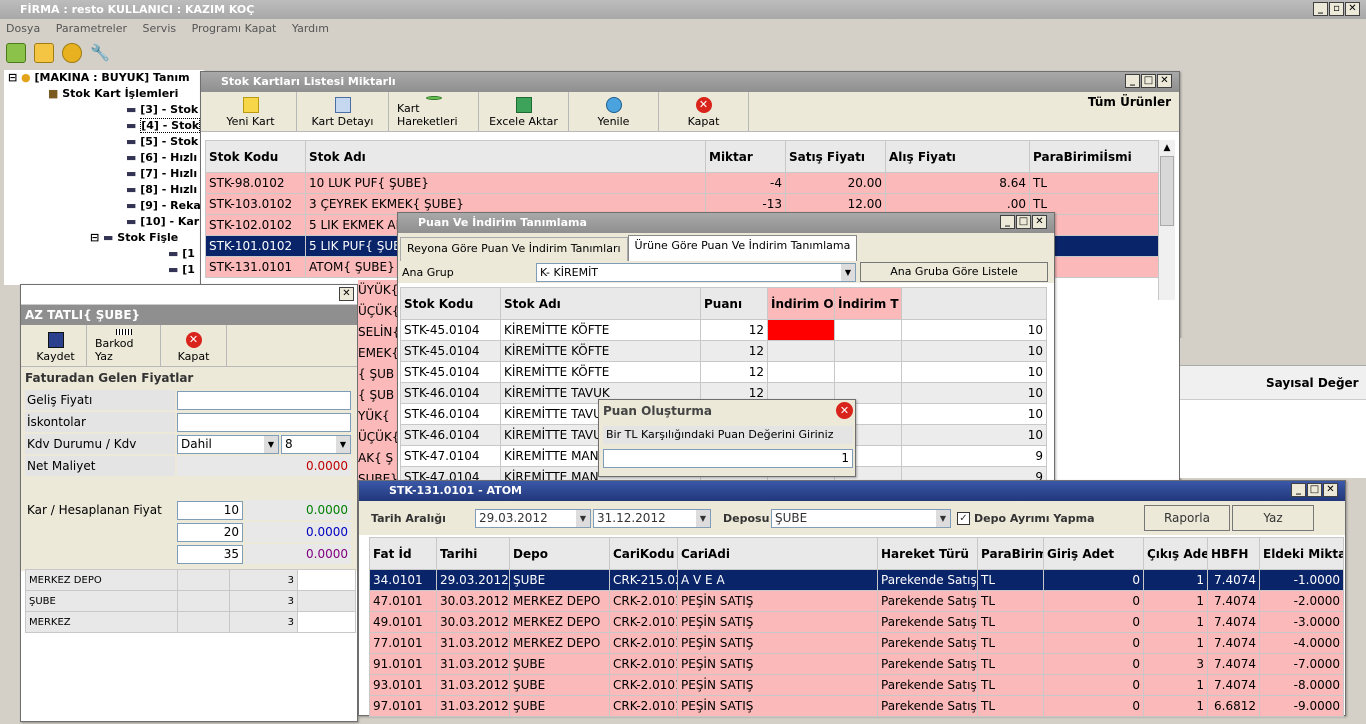  I want to click on date-from-input: 29.03.2012 ▼, so click(533, 518).